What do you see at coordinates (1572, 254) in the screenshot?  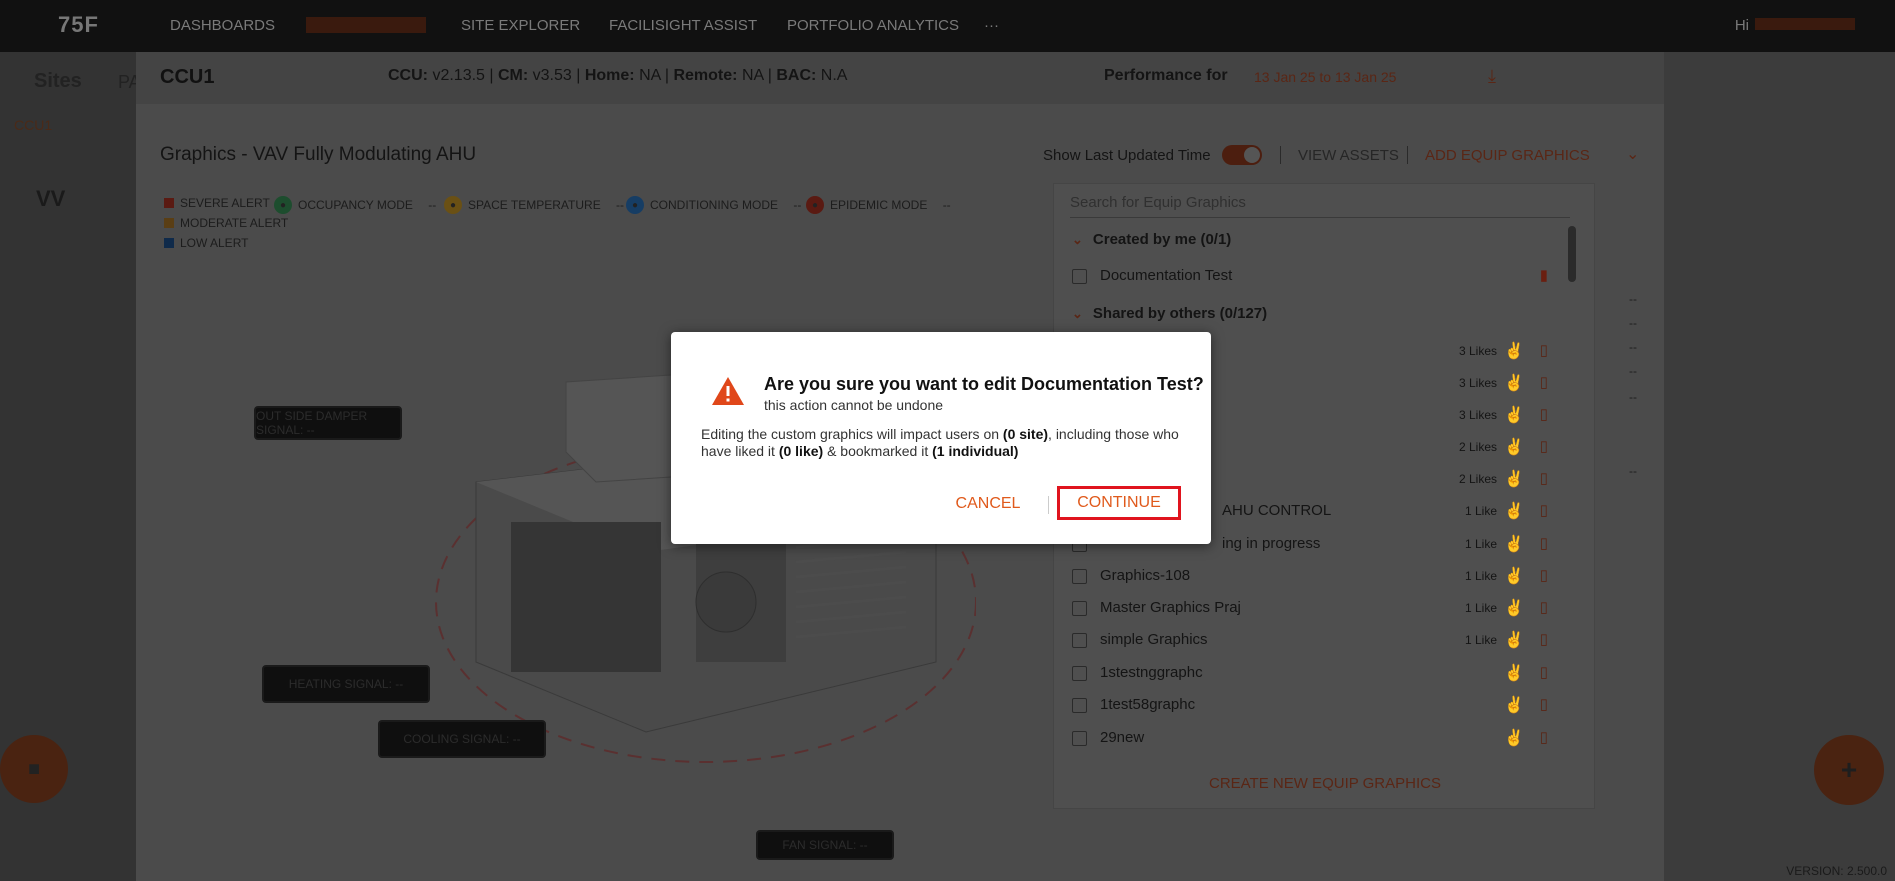 I see `list-scrollbar` at bounding box center [1572, 254].